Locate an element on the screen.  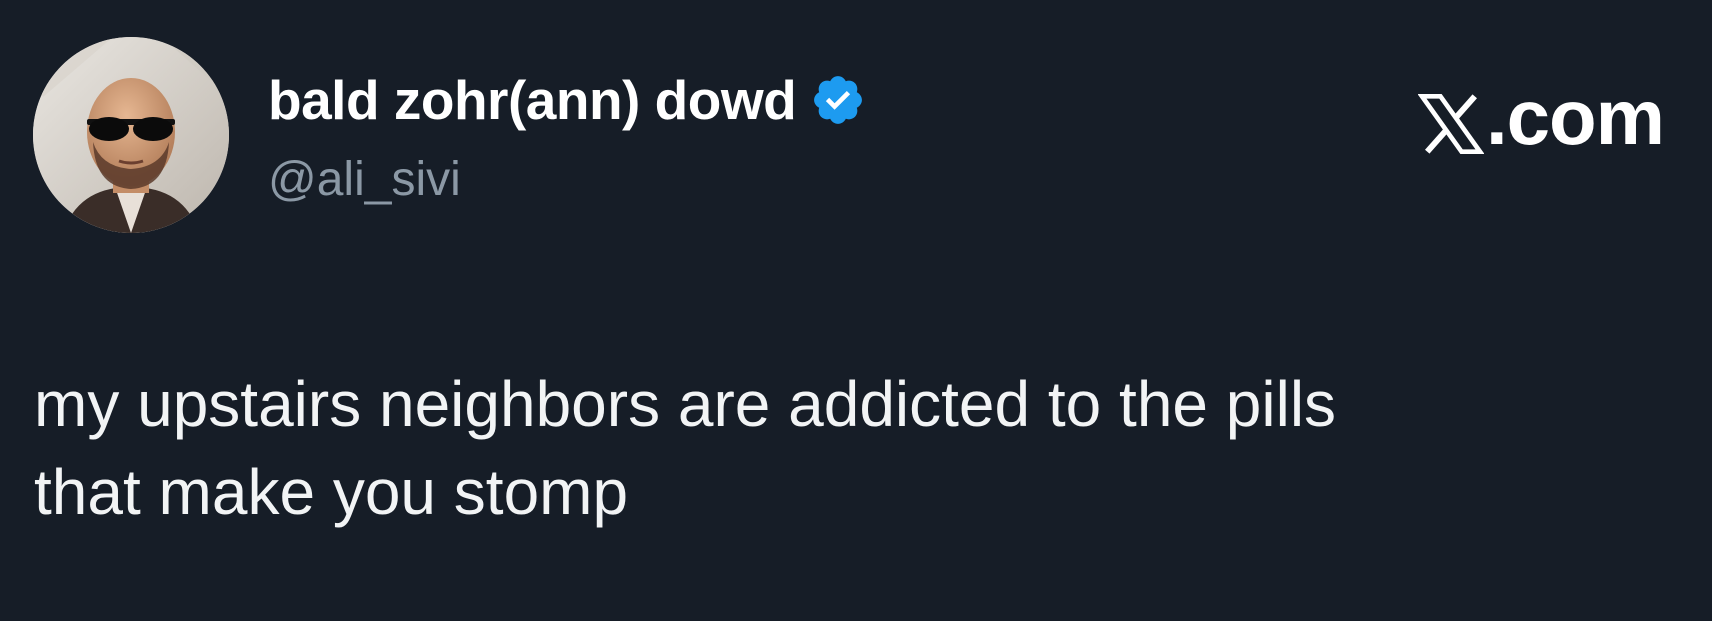
author-display-name: bald zohr(ann) dowd is located at coordinates (532, 100).